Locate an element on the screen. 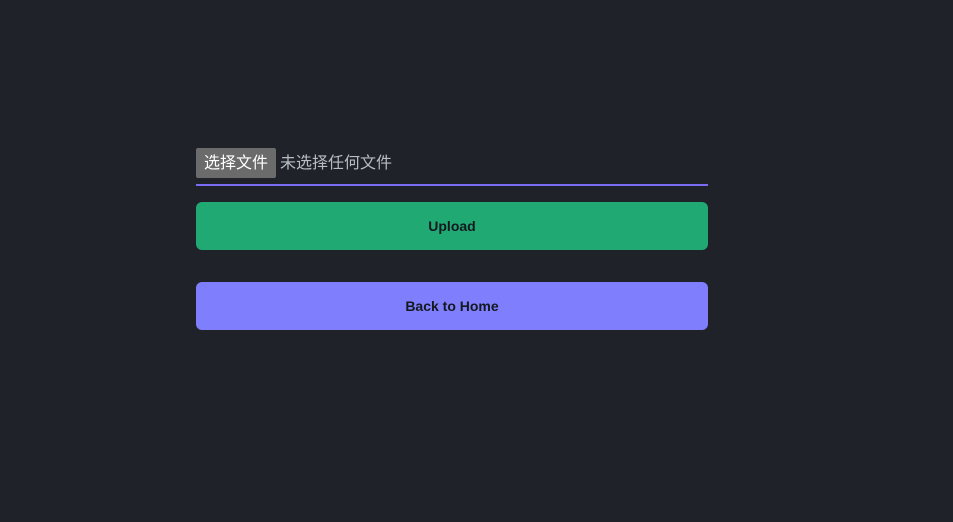 The width and height of the screenshot is (953, 522). file-status-text: 未选择任何文件 is located at coordinates (336, 162).